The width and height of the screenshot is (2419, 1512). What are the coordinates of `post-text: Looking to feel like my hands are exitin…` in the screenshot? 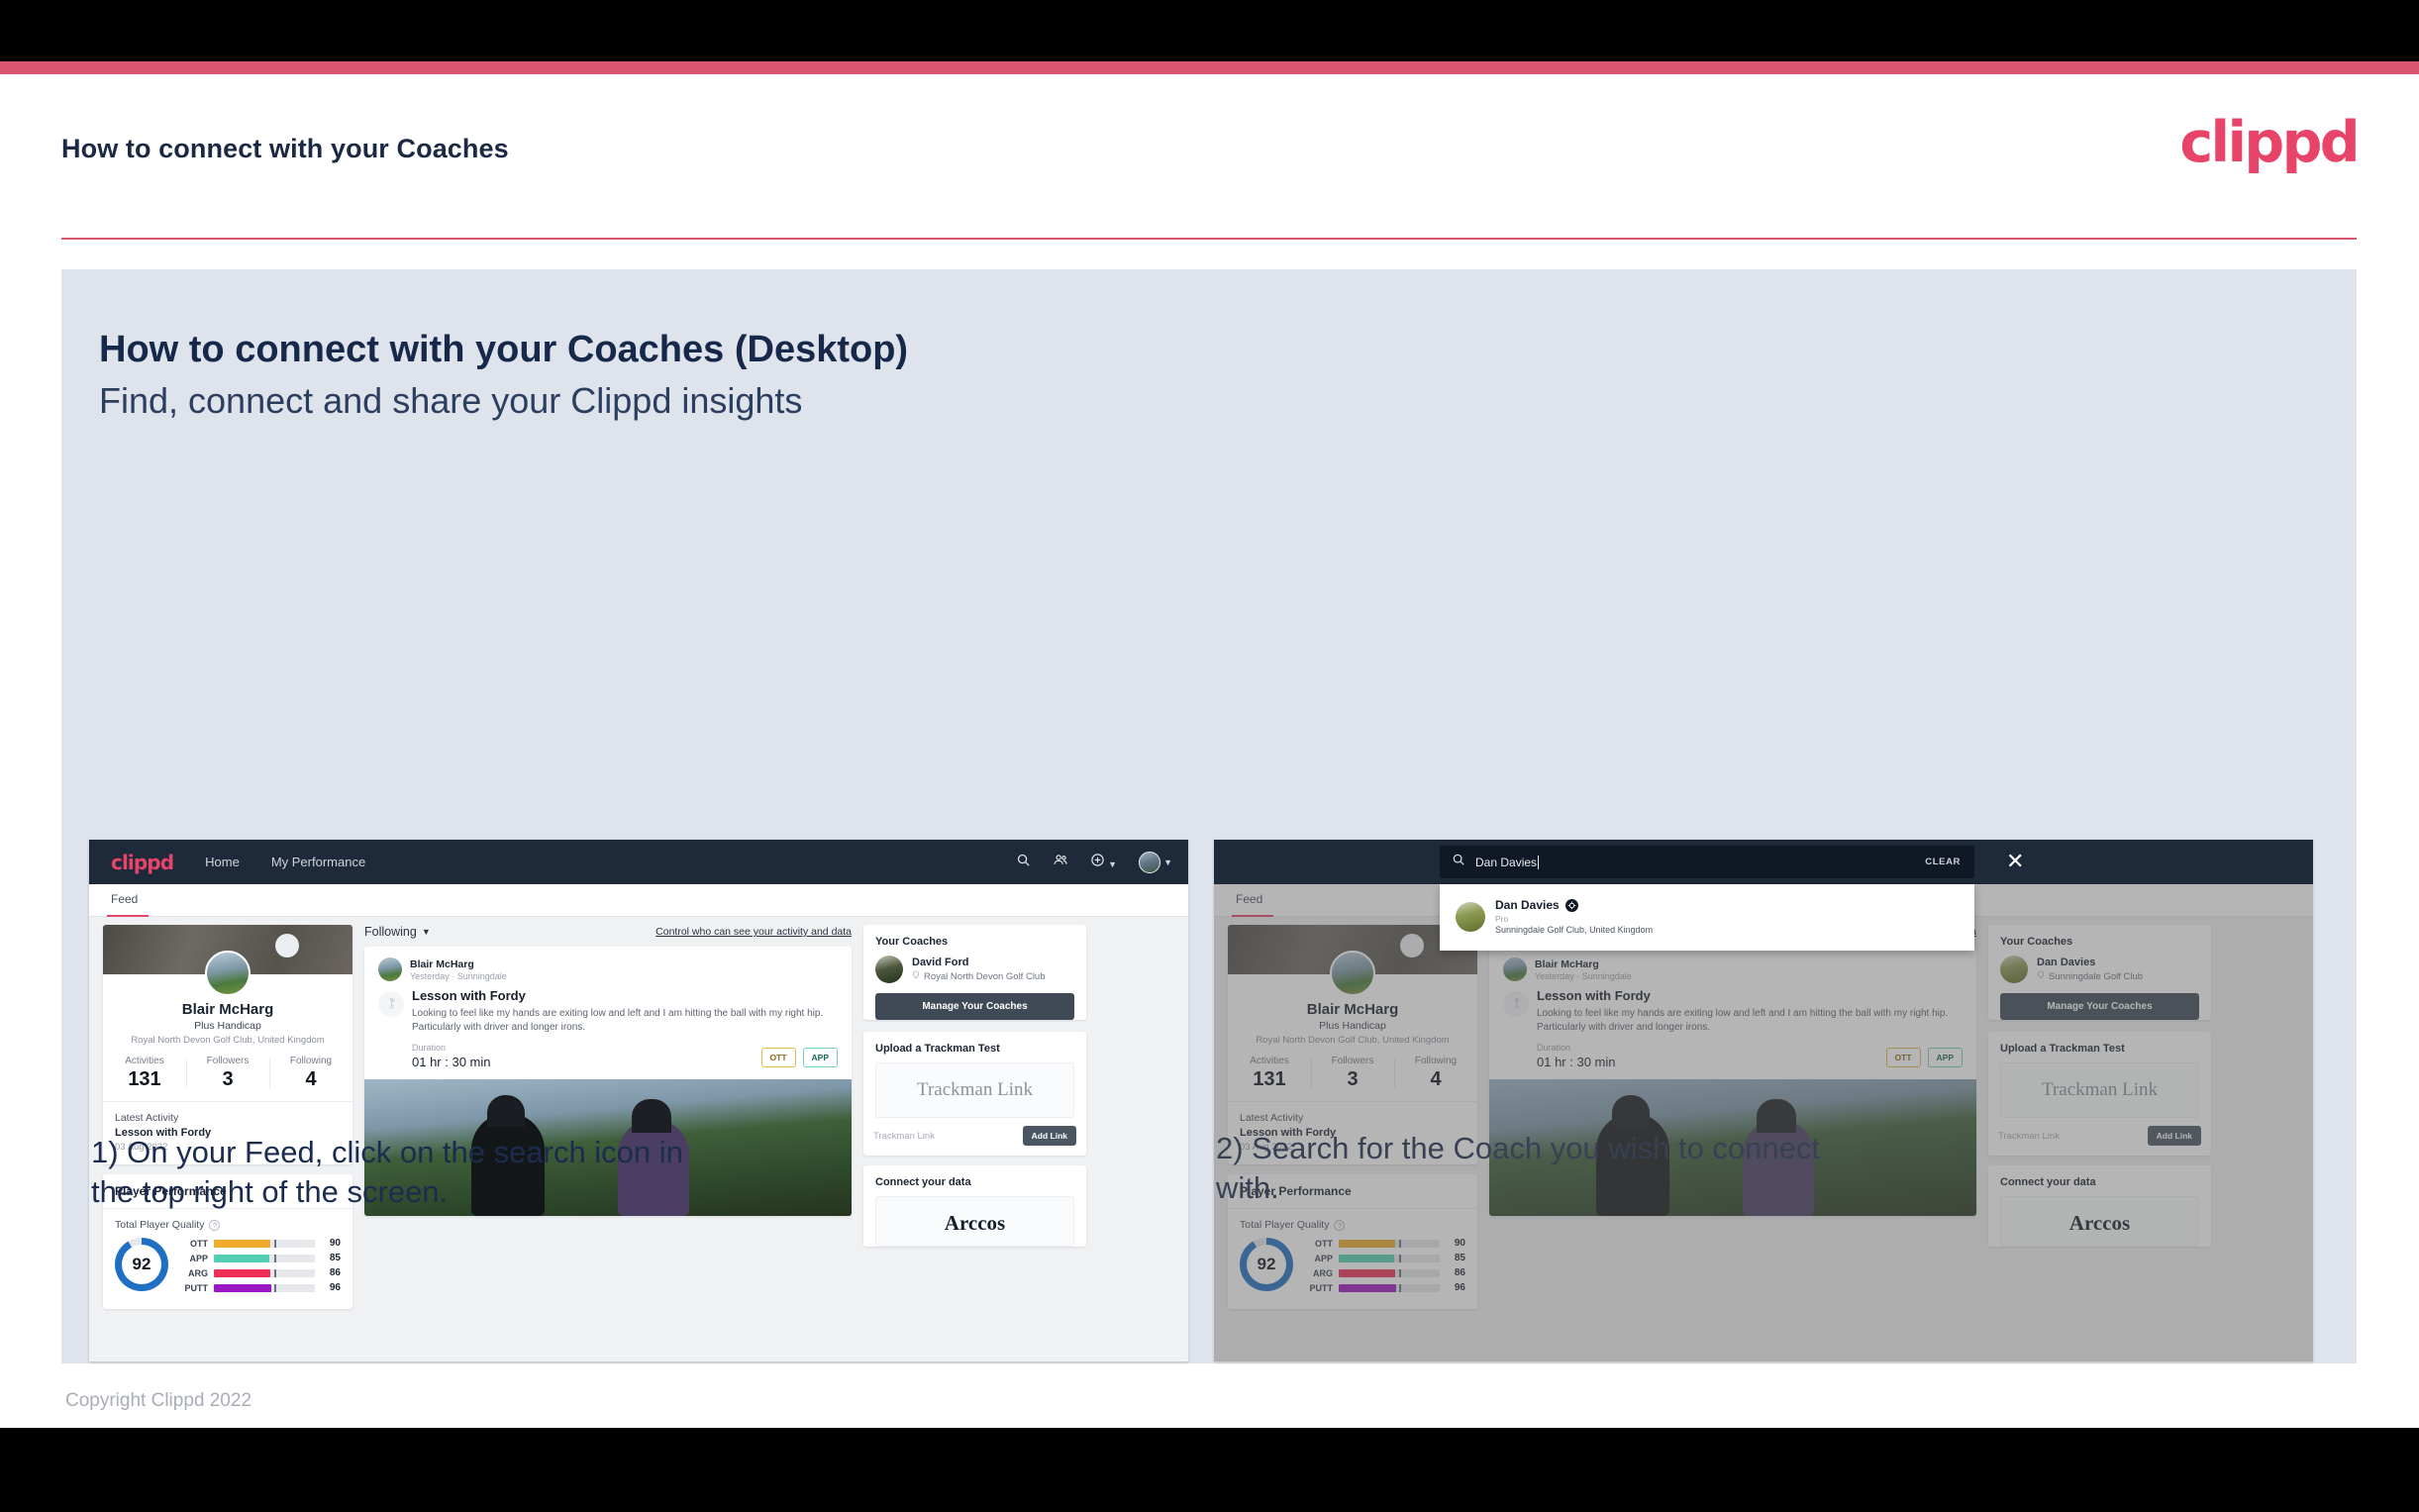 It's located at (618, 1020).